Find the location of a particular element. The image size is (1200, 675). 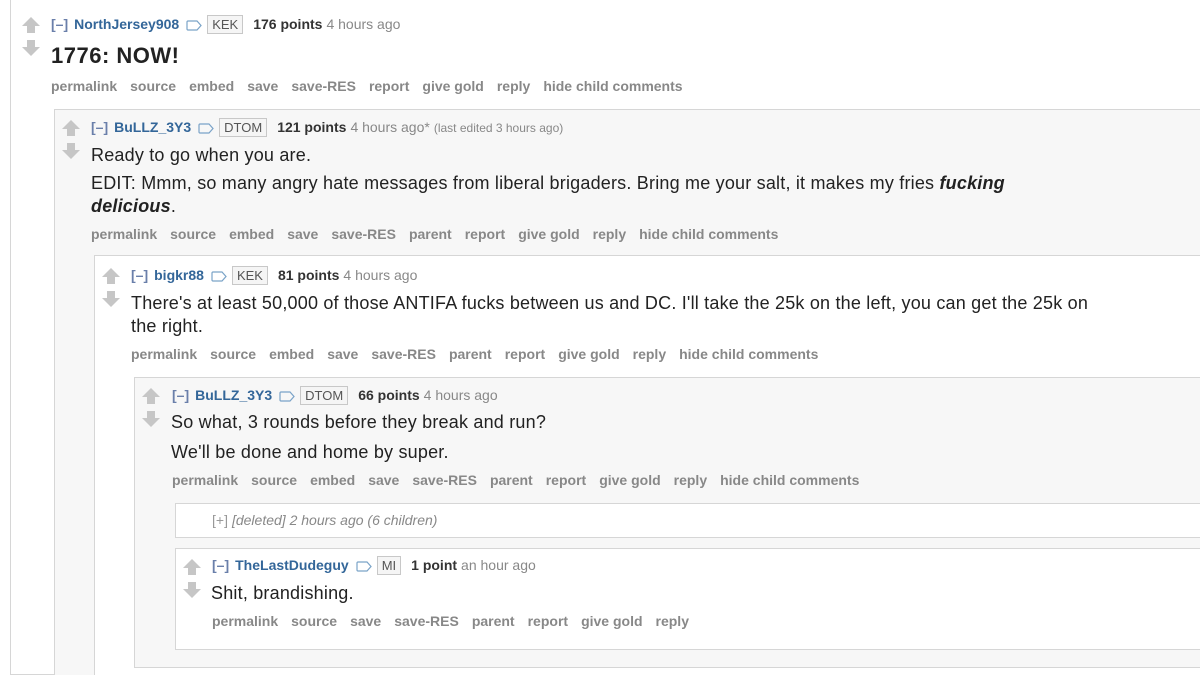

comment-body: 1776: NOW! is located at coordinates (115, 55).